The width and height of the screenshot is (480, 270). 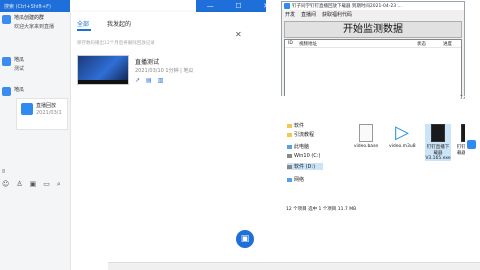 What do you see at coordinates (83, 23) in the screenshot?
I see `tab-all: 全部` at bounding box center [83, 23].